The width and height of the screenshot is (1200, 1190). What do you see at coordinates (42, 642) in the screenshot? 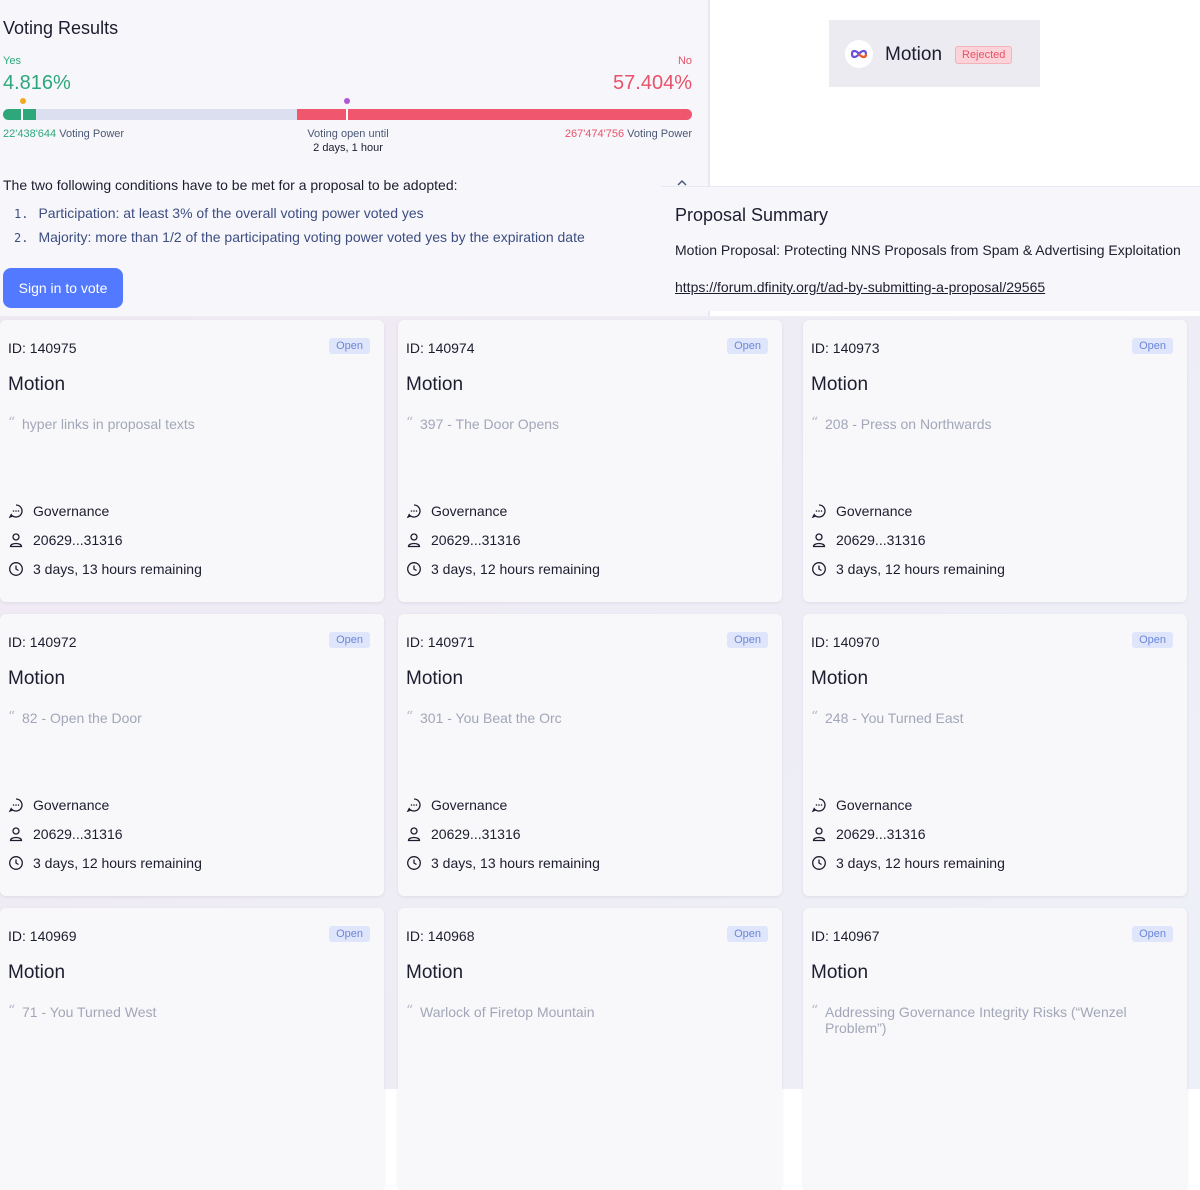
I see `proposal-id: ID: 140972` at bounding box center [42, 642].